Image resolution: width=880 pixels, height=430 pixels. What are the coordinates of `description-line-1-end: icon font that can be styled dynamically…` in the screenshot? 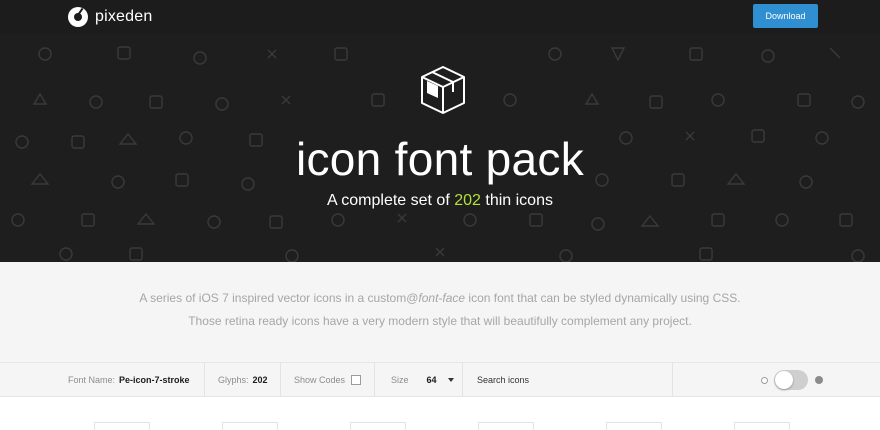 It's located at (603, 298).